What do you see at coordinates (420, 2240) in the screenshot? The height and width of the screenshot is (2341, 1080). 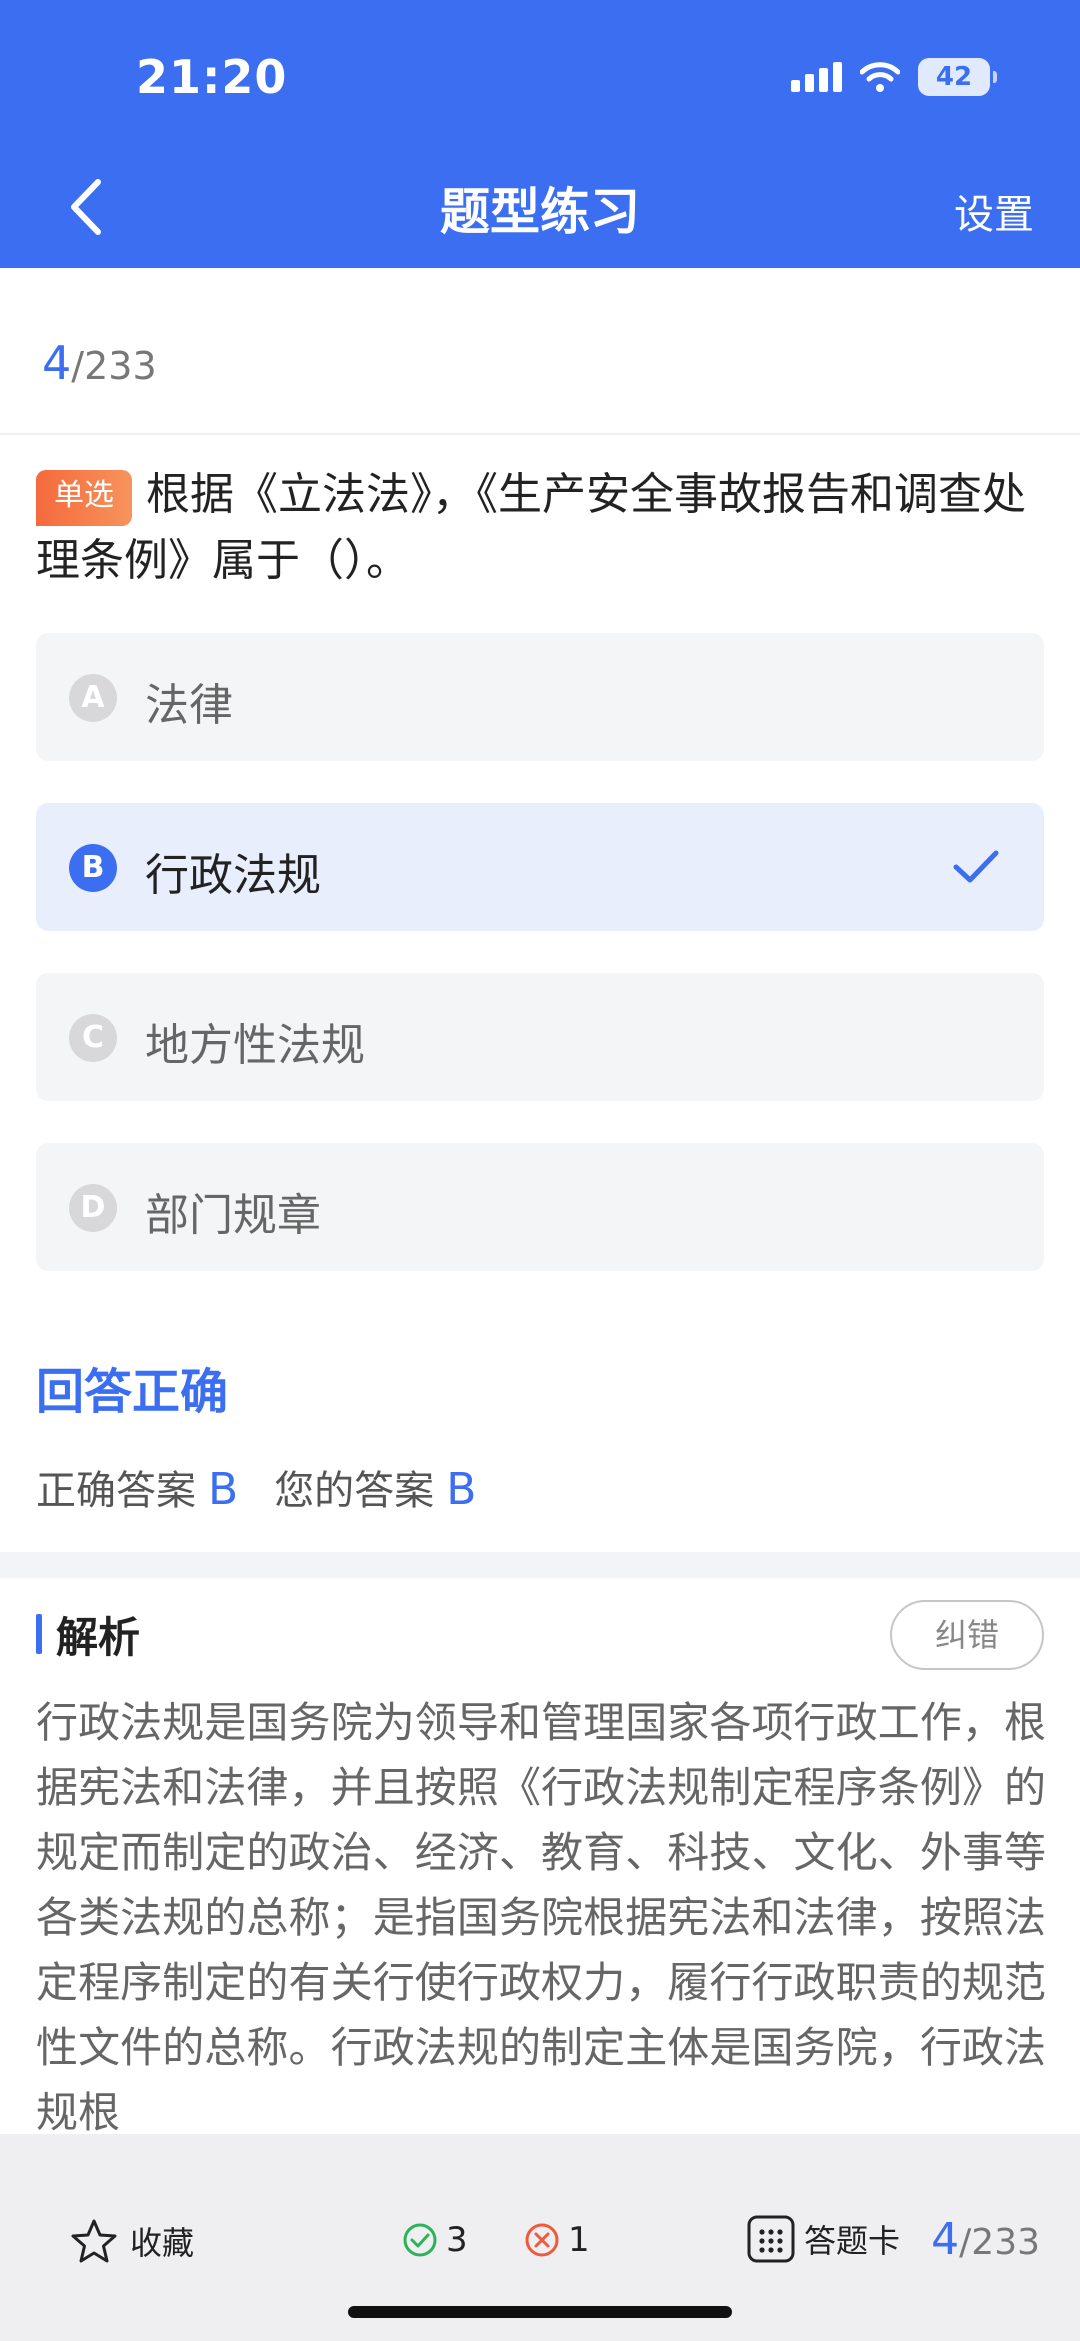 I see `correct-circle-icon` at bounding box center [420, 2240].